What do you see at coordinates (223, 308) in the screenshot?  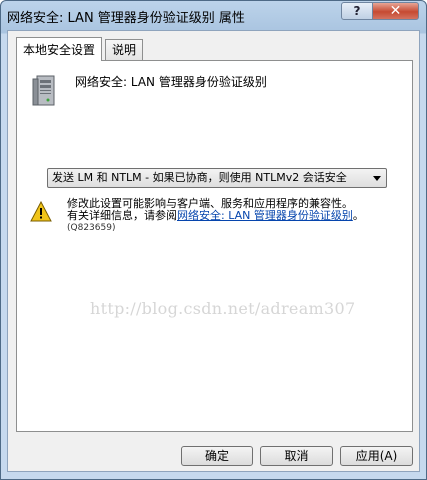 I see `watermark-text: http://blog.csdn.net/adream307` at bounding box center [223, 308].